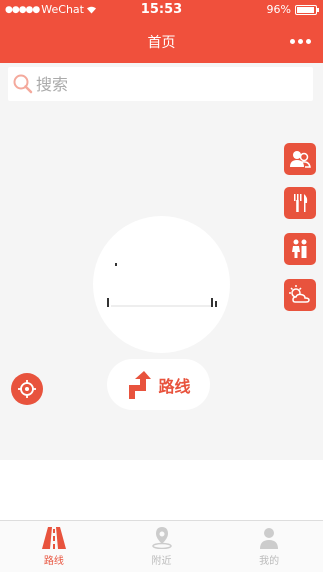 This screenshot has width=323, height=572. I want to click on navigation-bar: 首页, so click(161, 42).